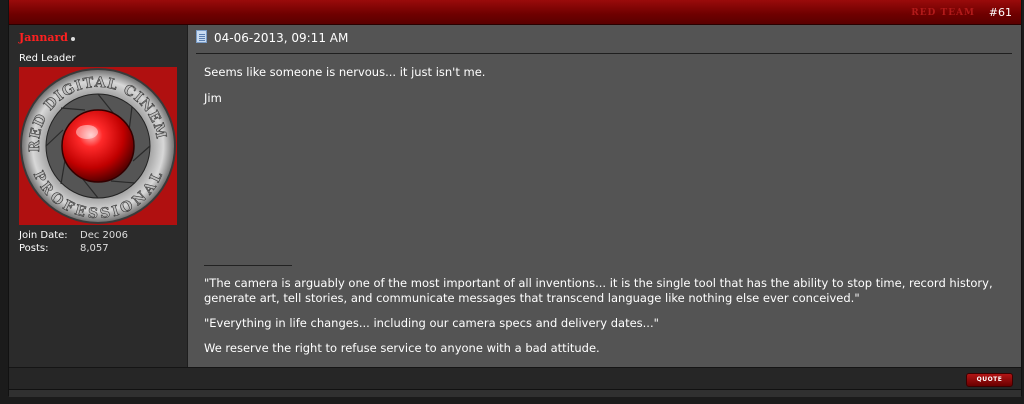 This screenshot has width=1024, height=404. What do you see at coordinates (104, 235) in the screenshot?
I see `stat-value: Dec 2006` at bounding box center [104, 235].